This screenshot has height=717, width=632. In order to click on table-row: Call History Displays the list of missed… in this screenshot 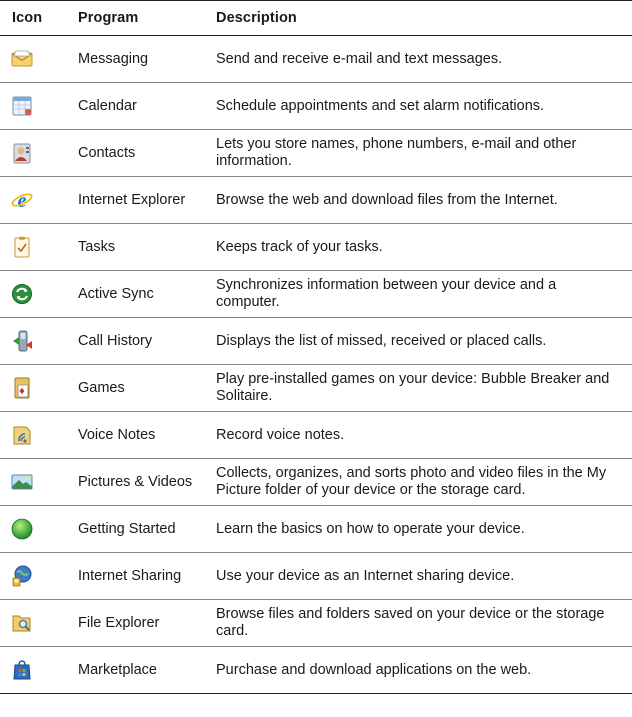, I will do `click(316, 341)`.